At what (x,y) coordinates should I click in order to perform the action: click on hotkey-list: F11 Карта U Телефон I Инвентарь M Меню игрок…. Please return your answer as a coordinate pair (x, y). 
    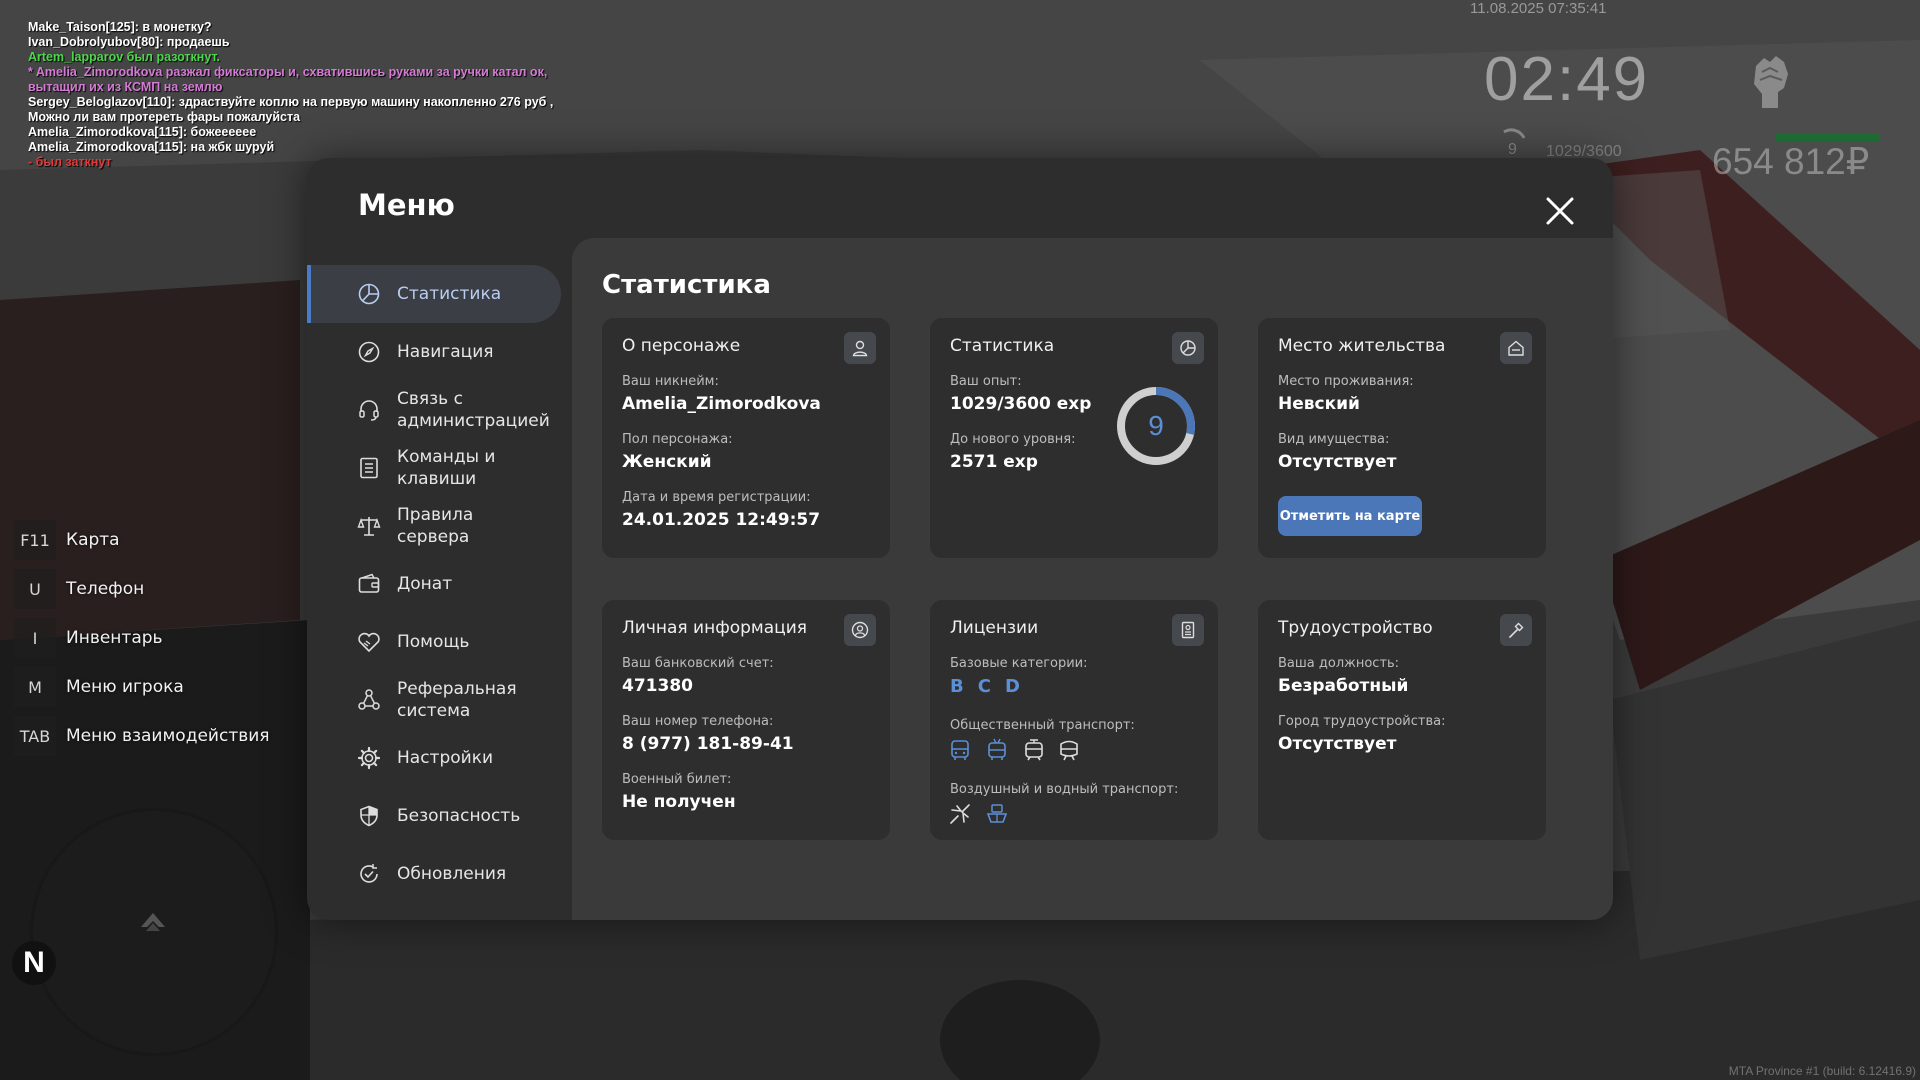
    Looking at the image, I should click on (142, 642).